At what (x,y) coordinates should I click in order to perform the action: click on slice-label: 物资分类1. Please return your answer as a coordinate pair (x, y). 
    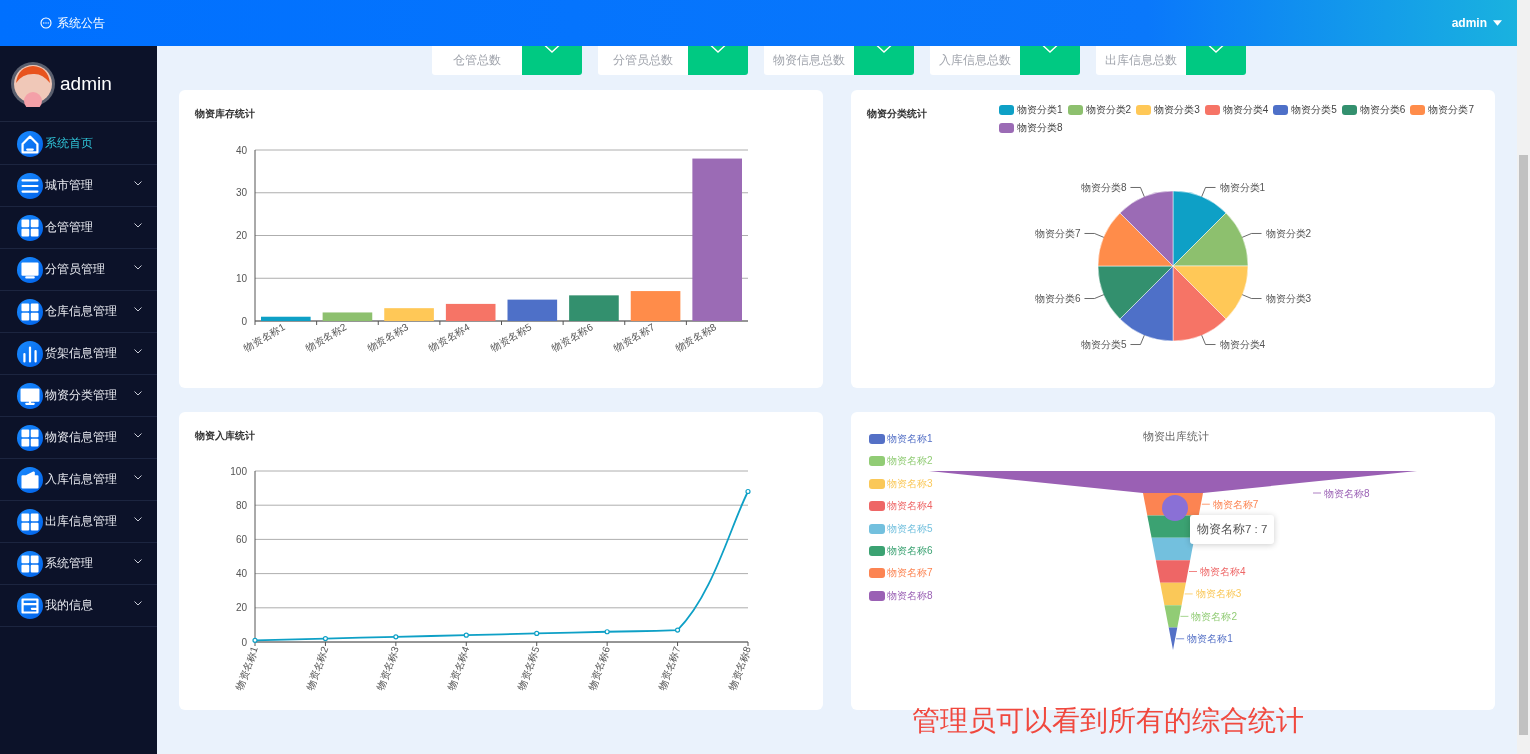
    Looking at the image, I should click on (1242, 187).